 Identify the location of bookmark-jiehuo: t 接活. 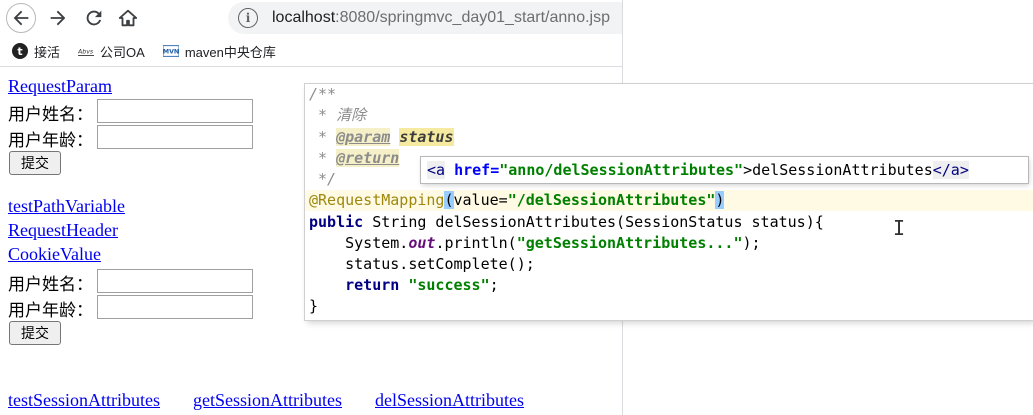
(36, 51).